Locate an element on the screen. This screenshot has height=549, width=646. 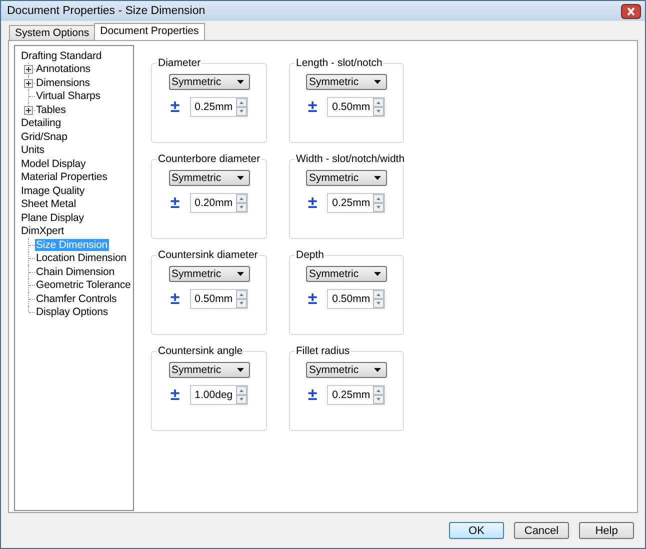
tree-item: Units is located at coordinates (33, 150).